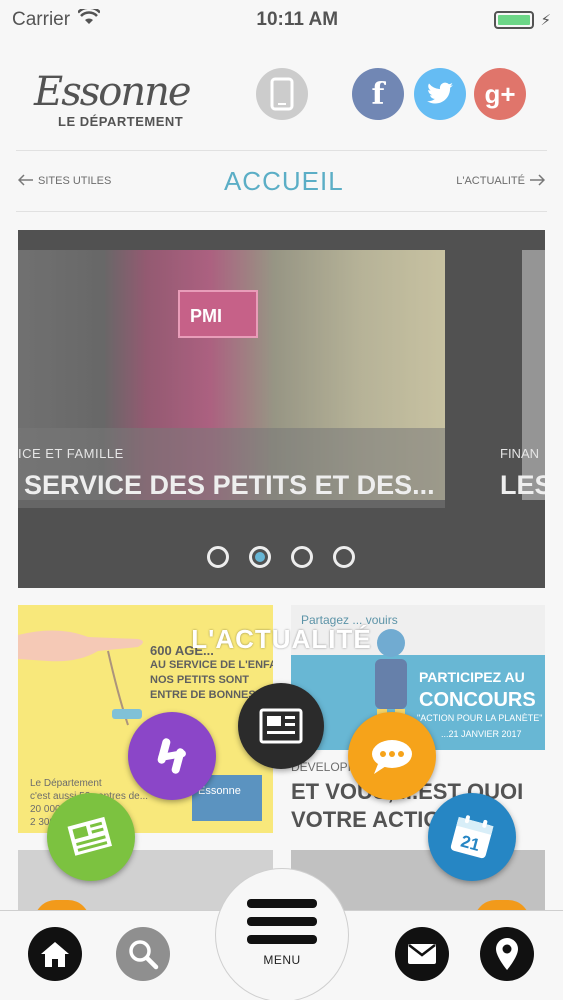  I want to click on news-icon, so click(281, 726).